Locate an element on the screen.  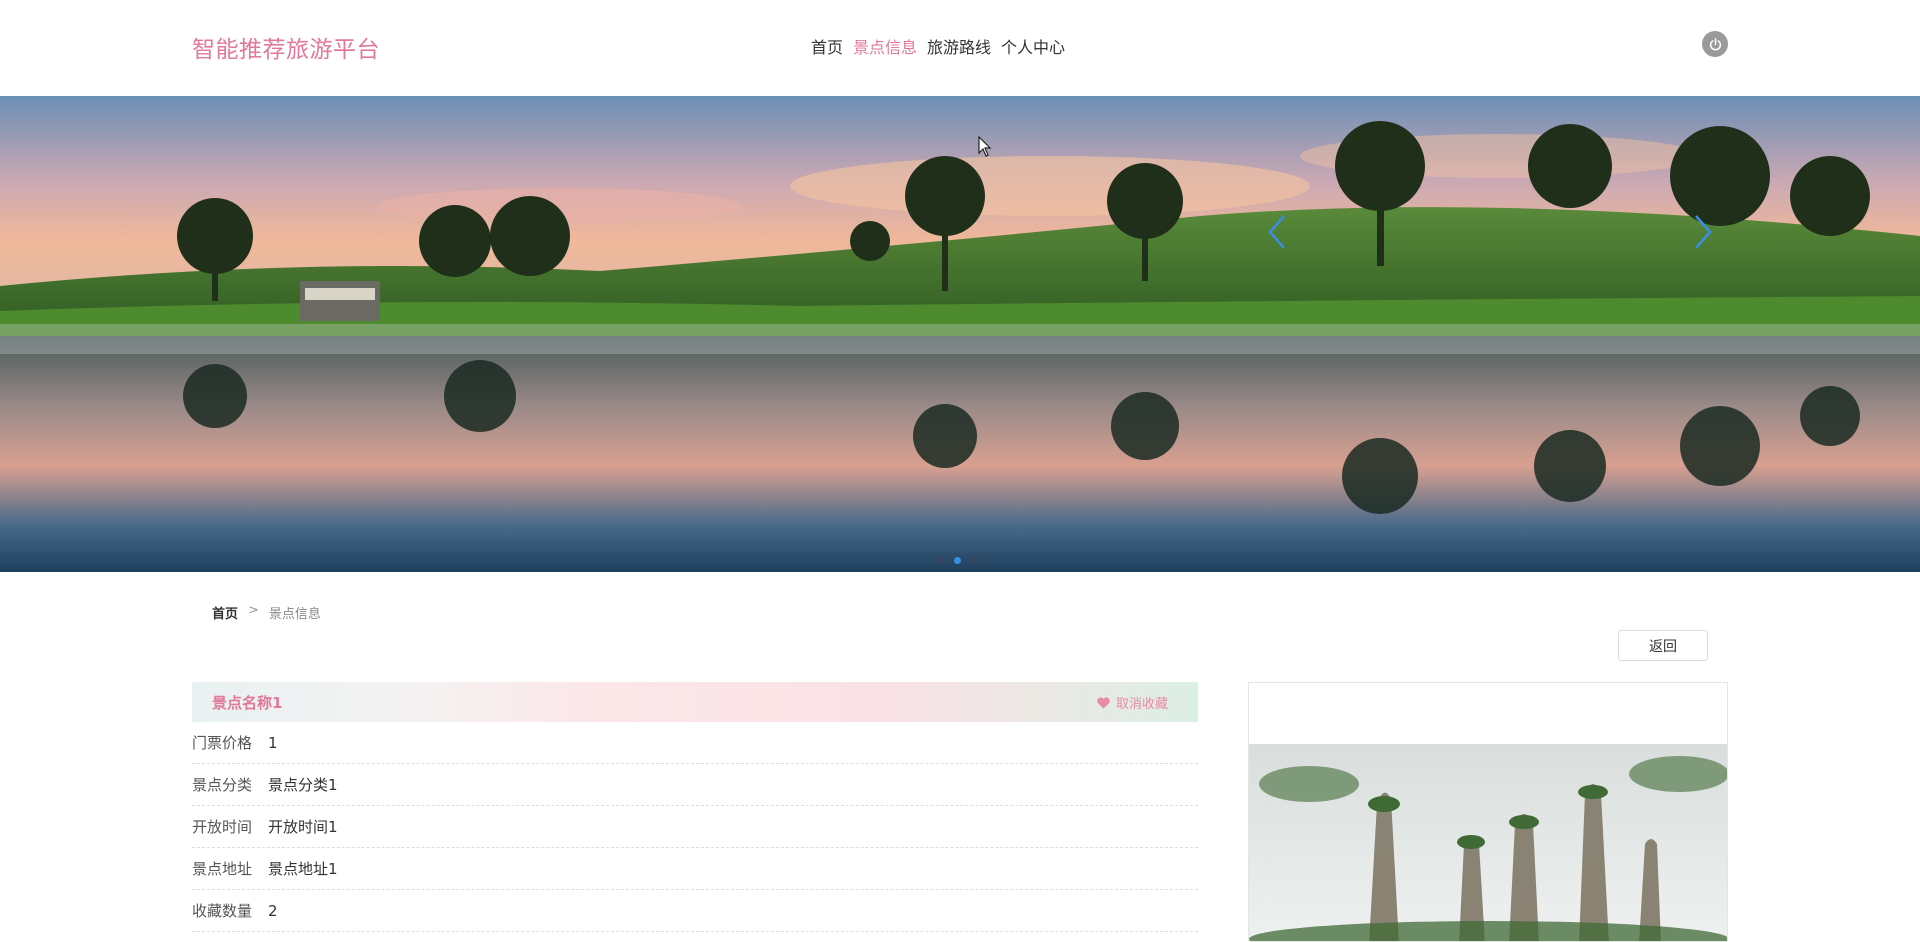
top-header: 智能推荐旅游平台 首页 景点信息 旅游路线 个人中心 is located at coordinates (960, 48).